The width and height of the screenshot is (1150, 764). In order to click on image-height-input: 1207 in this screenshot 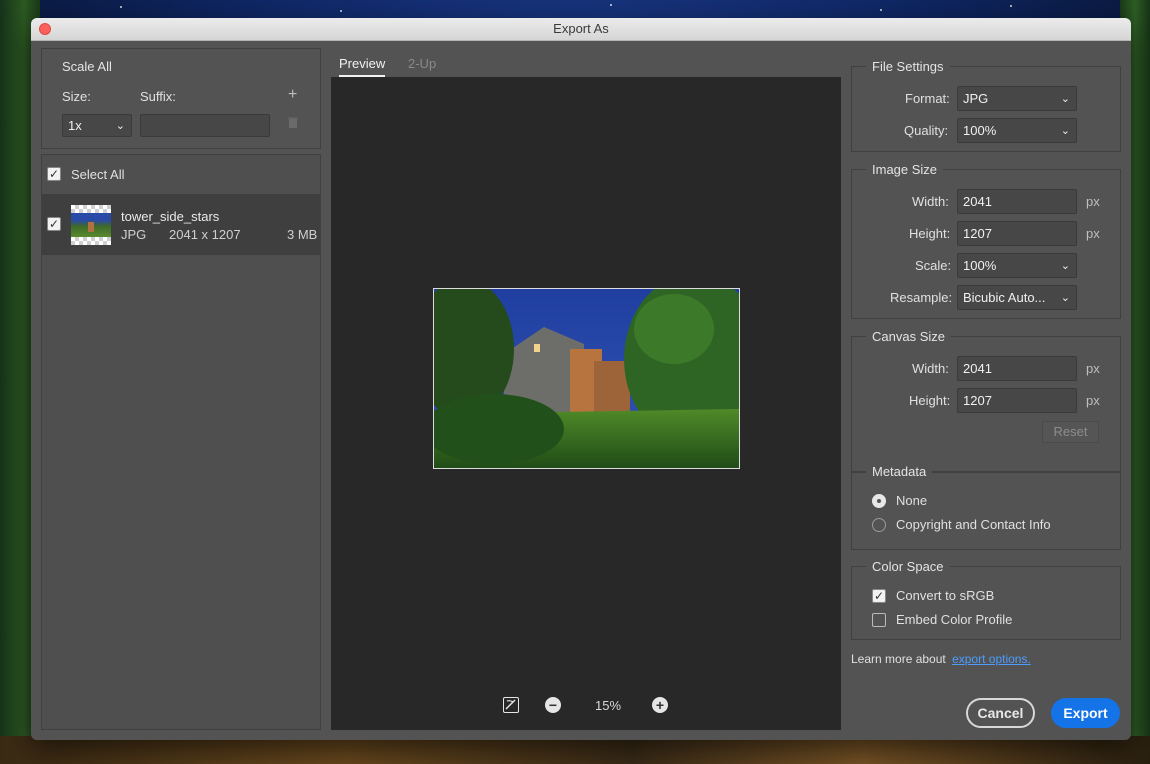, I will do `click(1017, 233)`.